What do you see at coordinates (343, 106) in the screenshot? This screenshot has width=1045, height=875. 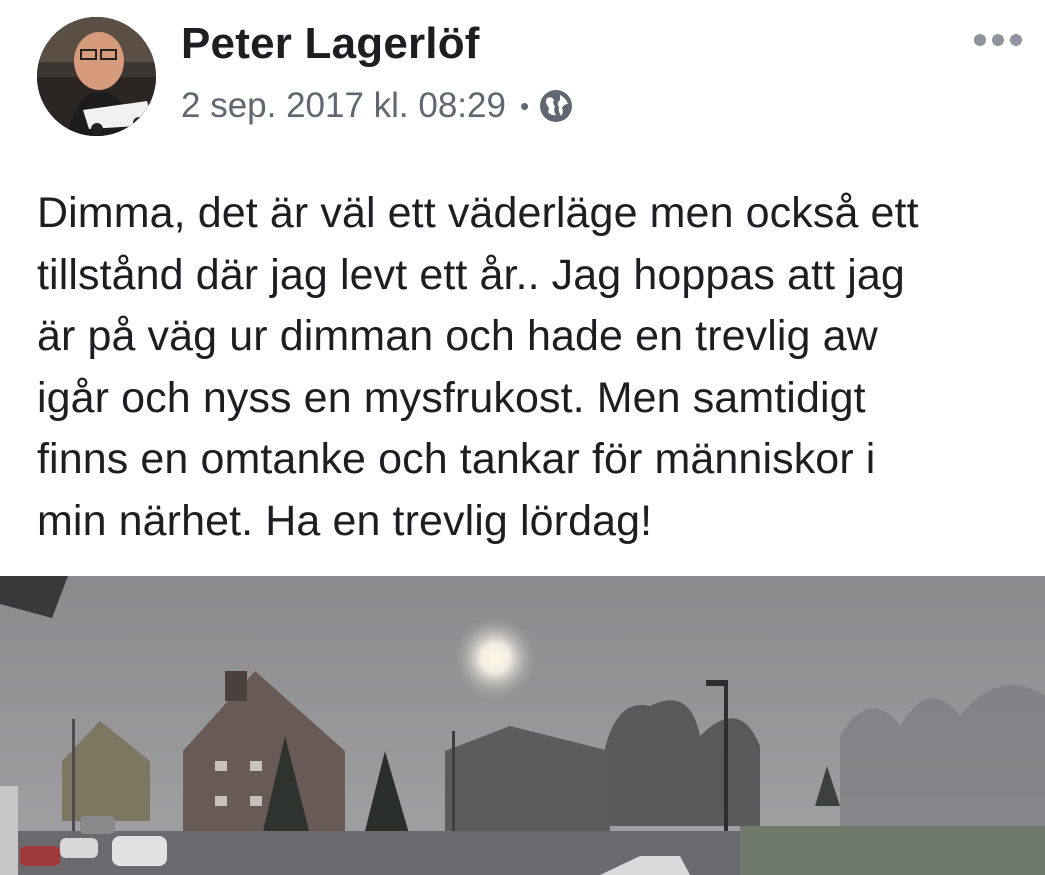 I see `post-timestamp: 2 sep. 2017 kl. 08:29` at bounding box center [343, 106].